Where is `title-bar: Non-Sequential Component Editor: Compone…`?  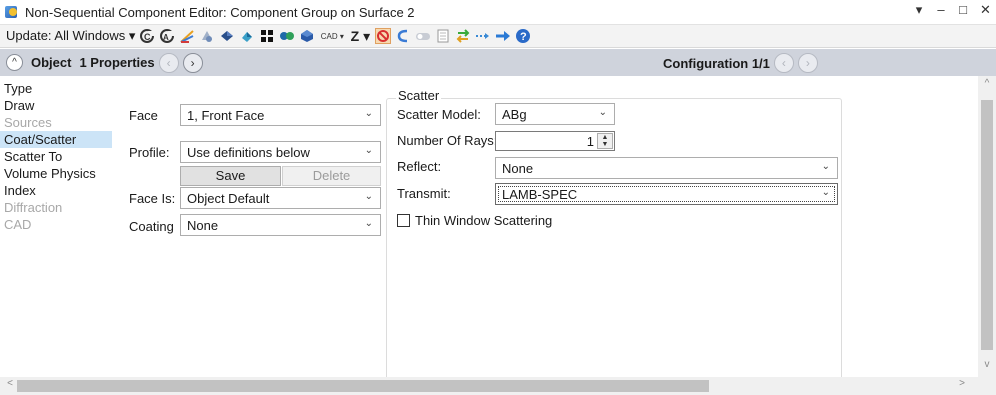 title-bar: Non-Sequential Component Editor: Compone… is located at coordinates (498, 12).